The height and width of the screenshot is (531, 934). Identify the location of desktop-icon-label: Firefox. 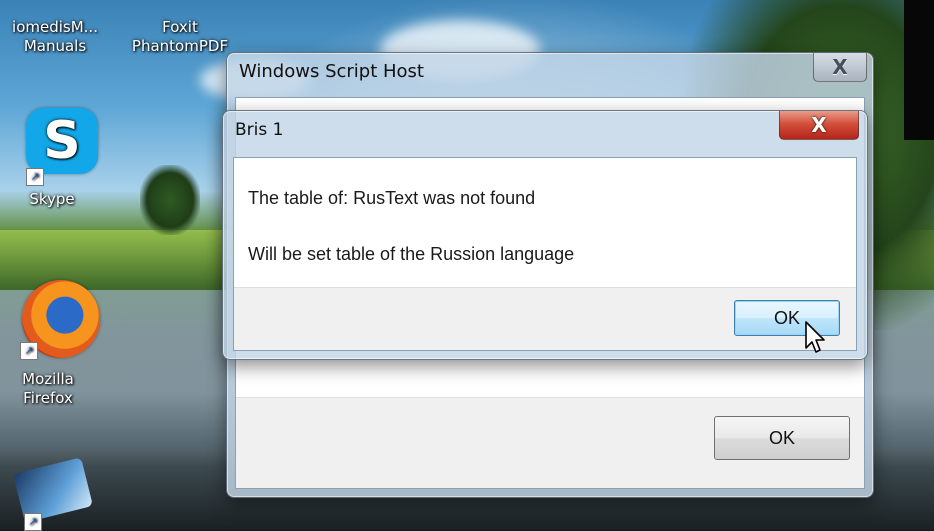
(48, 398).